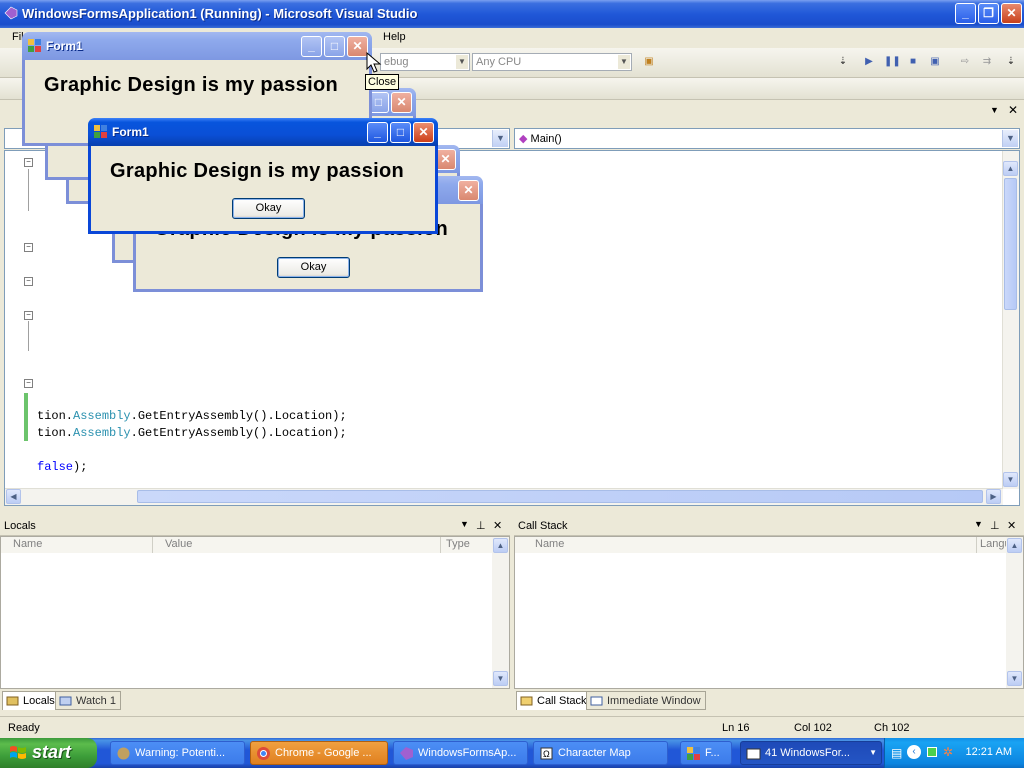 The width and height of the screenshot is (1024, 768). What do you see at coordinates (994, 110) in the screenshot?
I see `tab-dropdown-icon: ▼` at bounding box center [994, 110].